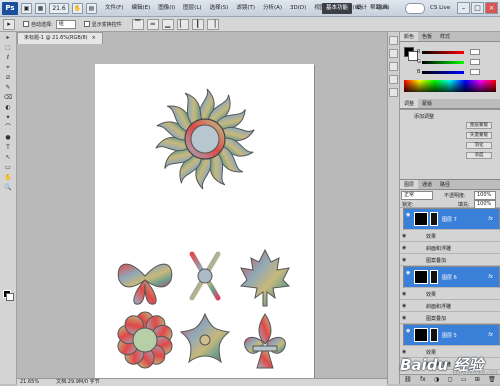 This screenshot has width=500, height=386. What do you see at coordinates (475, 72) in the screenshot?
I see `blue-value` at bounding box center [475, 72].